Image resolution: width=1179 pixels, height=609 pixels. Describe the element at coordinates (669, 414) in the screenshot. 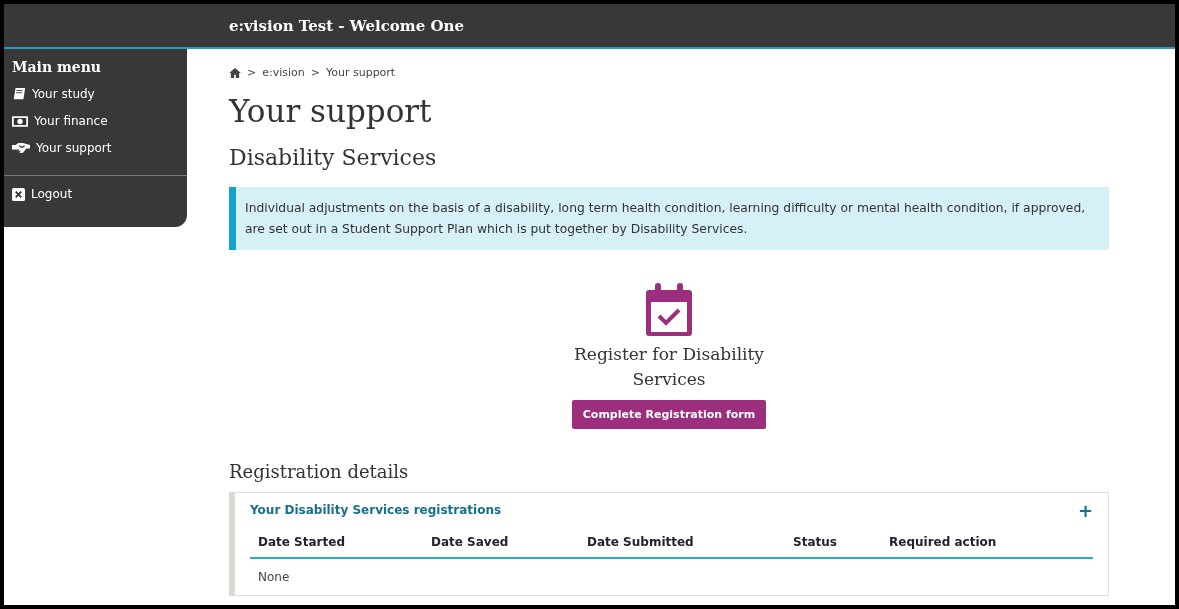

I see `complete-registration-button: Complete Registration form` at that location.